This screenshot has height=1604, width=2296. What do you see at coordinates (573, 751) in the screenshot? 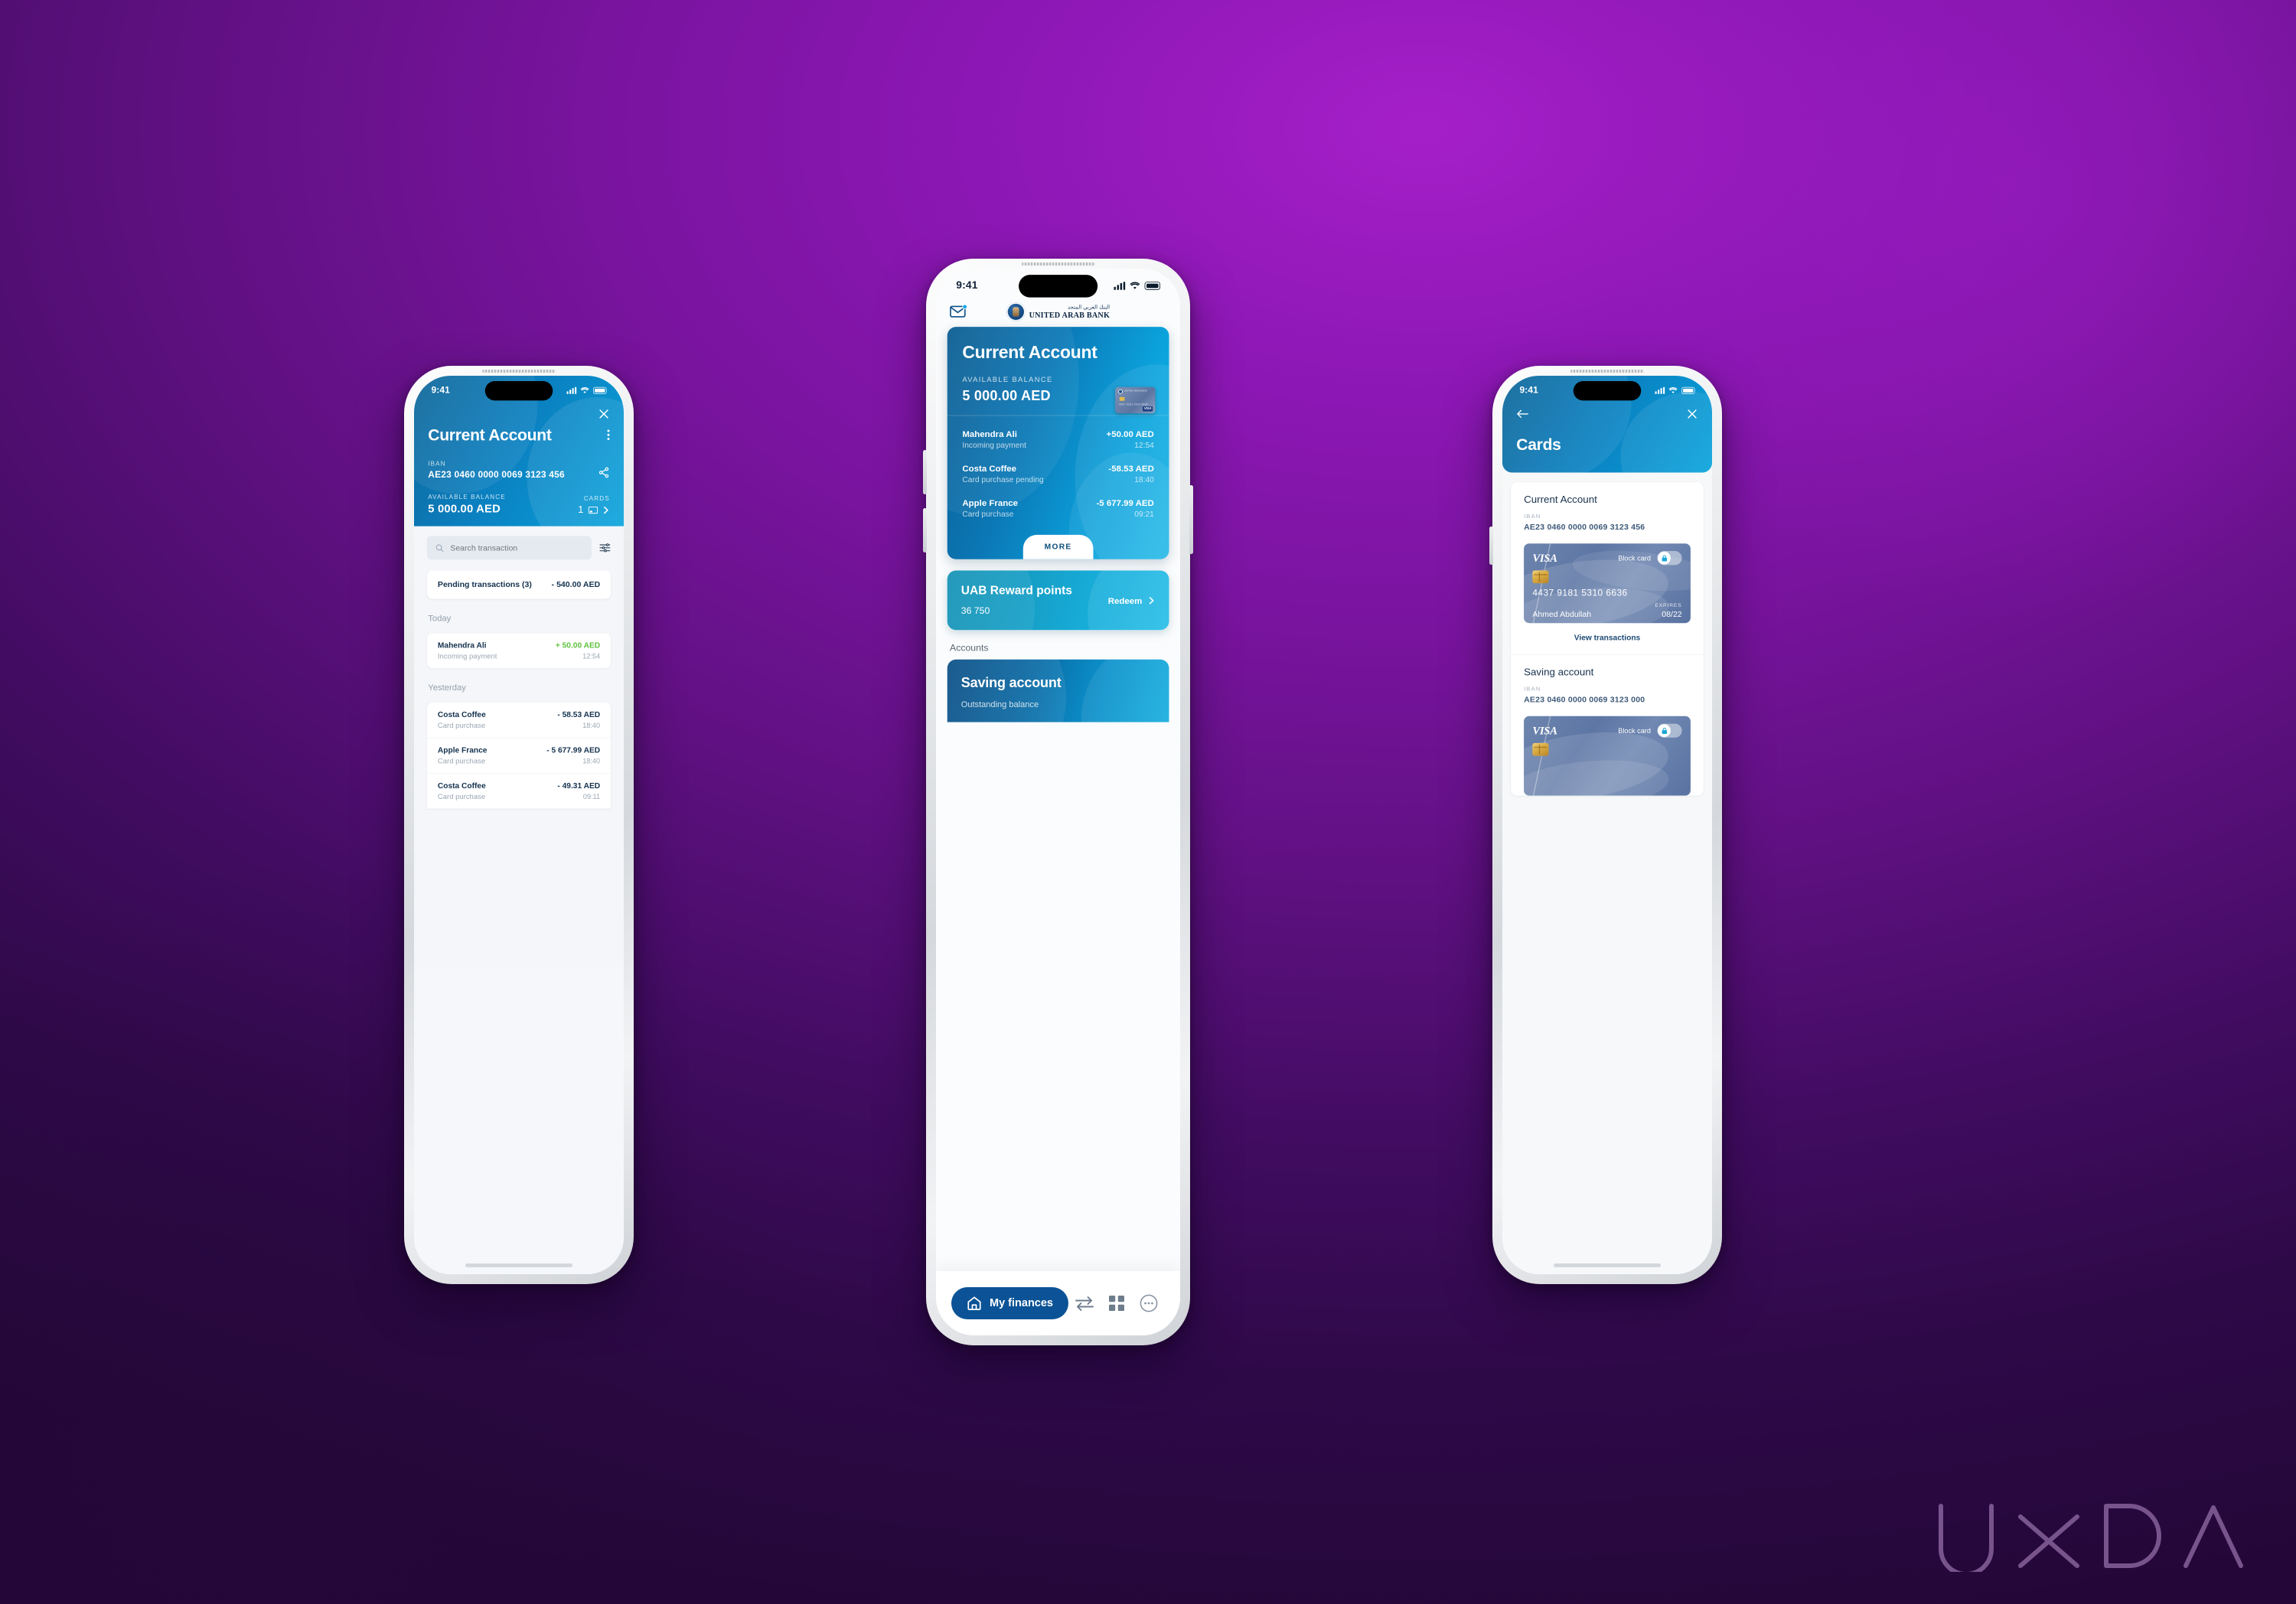
I see `tx-amount: - 5 677.99 AED` at bounding box center [573, 751].